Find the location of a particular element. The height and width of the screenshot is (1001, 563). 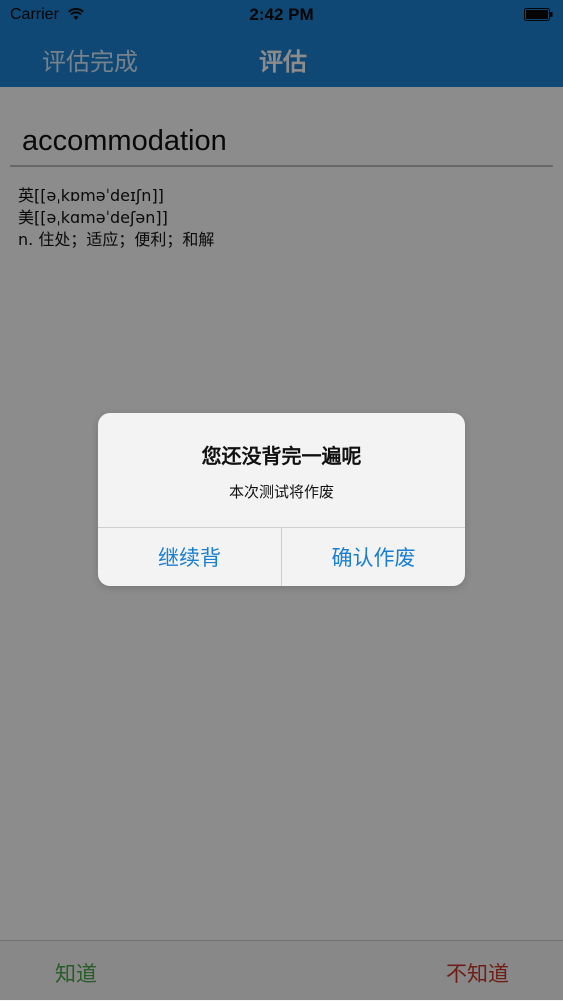

alert-title: 您还没背完一遍呢 is located at coordinates (281, 456).